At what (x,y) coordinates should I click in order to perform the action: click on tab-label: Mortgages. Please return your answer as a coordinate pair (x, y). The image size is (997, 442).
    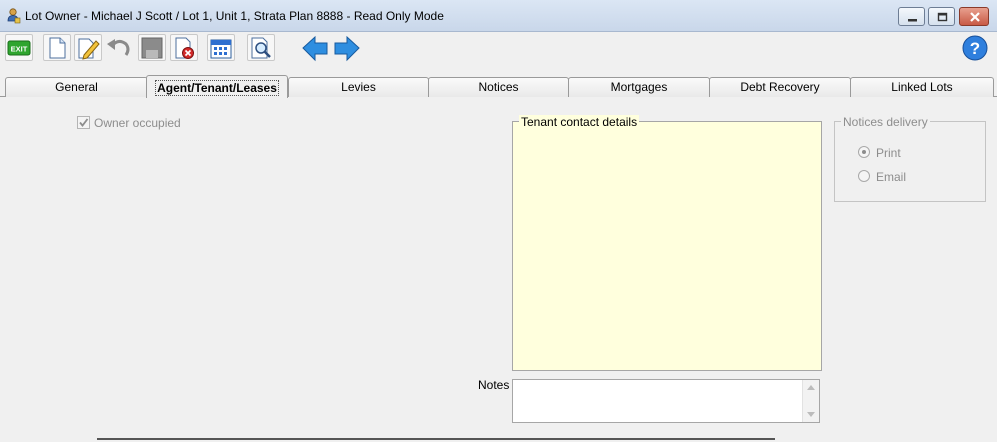
    Looking at the image, I should click on (639, 87).